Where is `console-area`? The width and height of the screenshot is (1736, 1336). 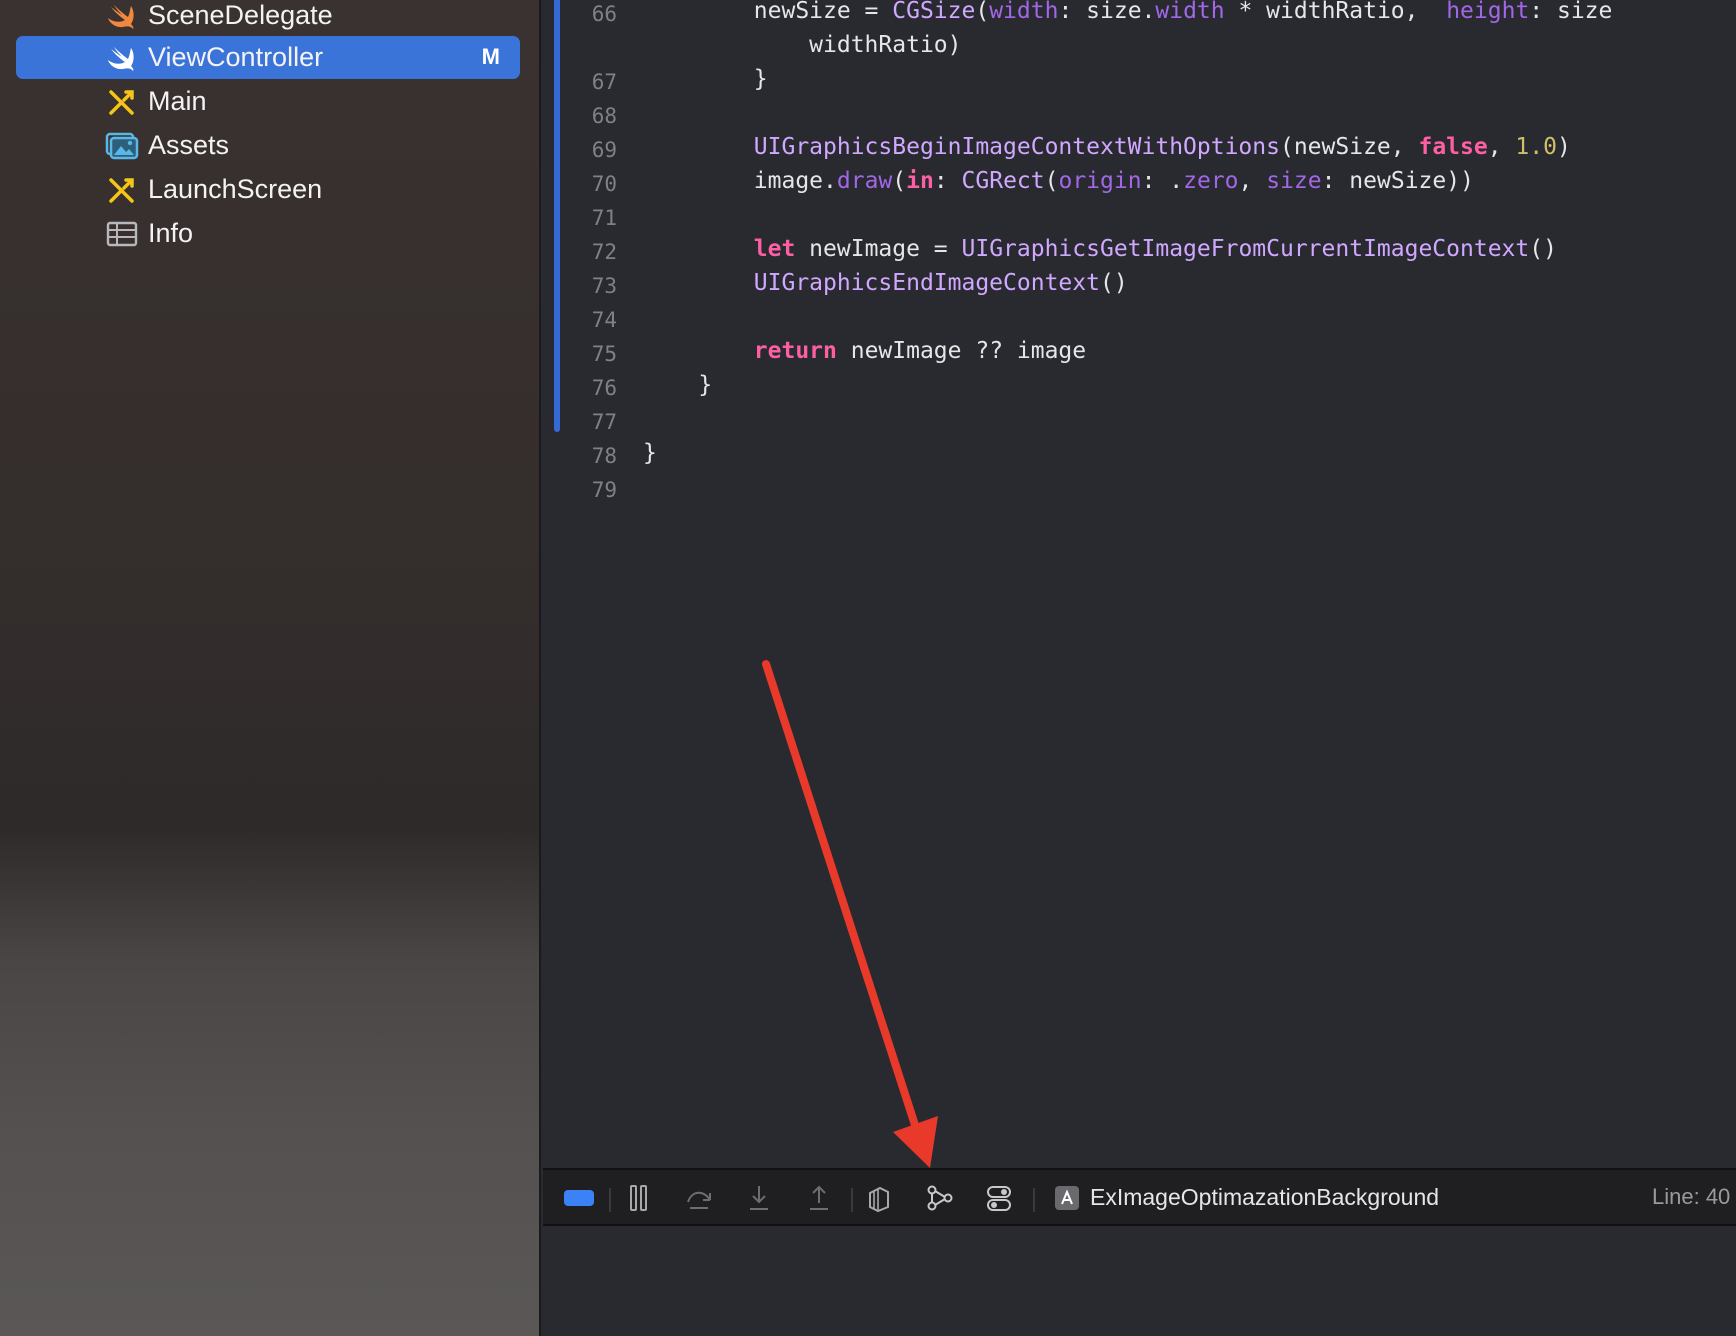
console-area is located at coordinates (1139, 1281).